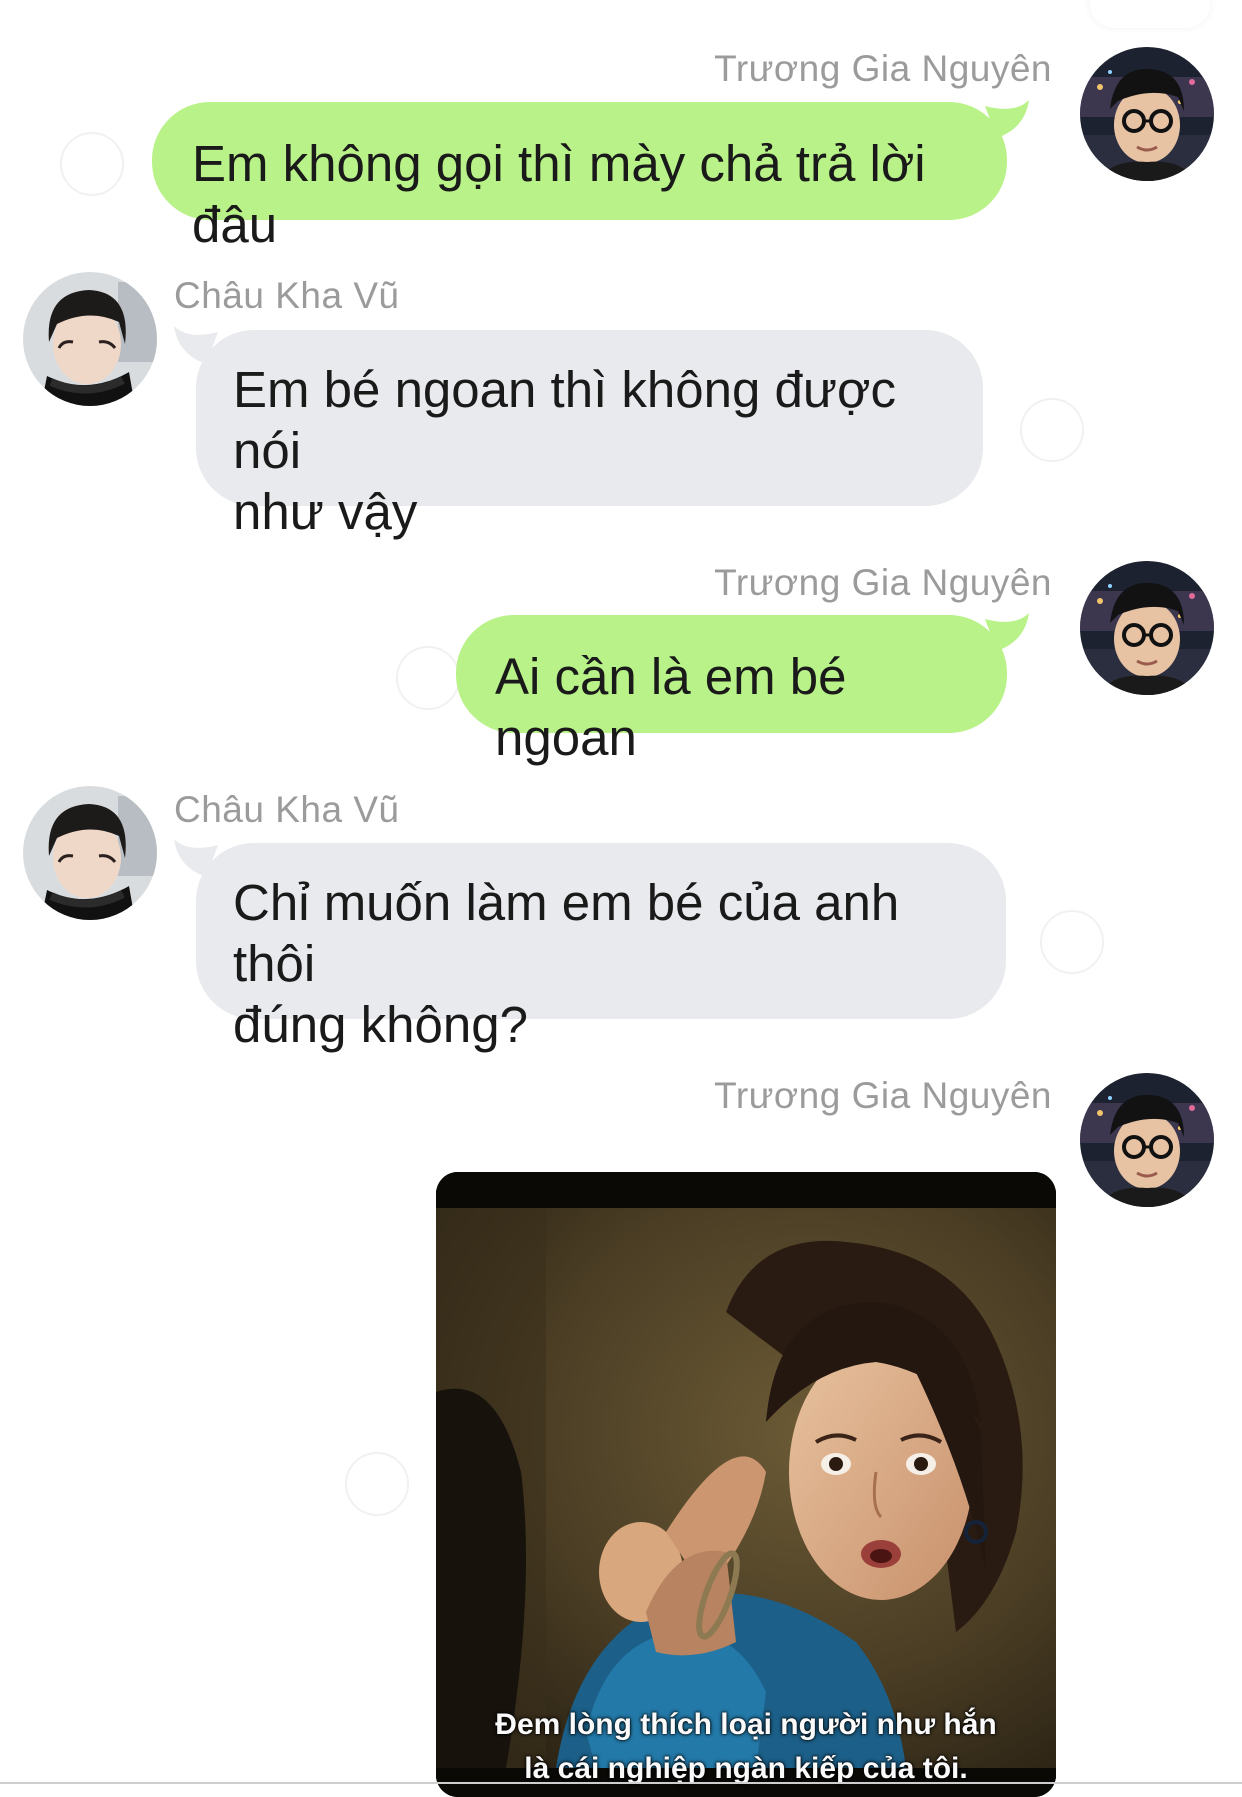 The height and width of the screenshot is (1797, 1242). I want to click on message-text: Em không gọi thì mày chả trả lời đâu, so click(559, 194).